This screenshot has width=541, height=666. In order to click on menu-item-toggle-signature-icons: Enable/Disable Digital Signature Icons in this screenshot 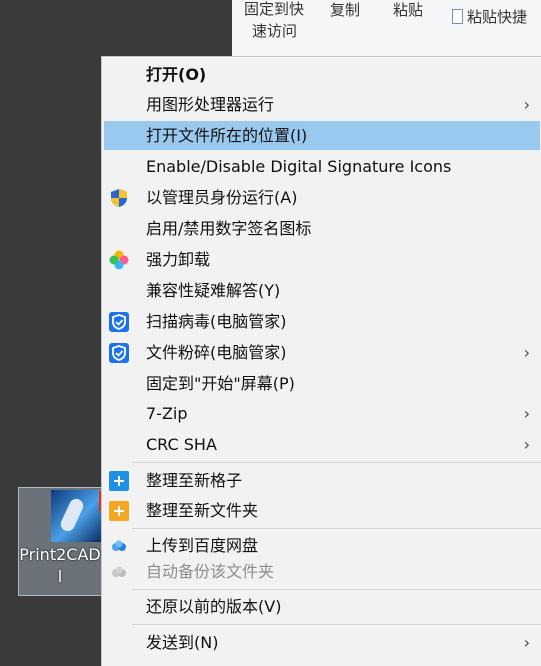, I will do `click(322, 166)`.